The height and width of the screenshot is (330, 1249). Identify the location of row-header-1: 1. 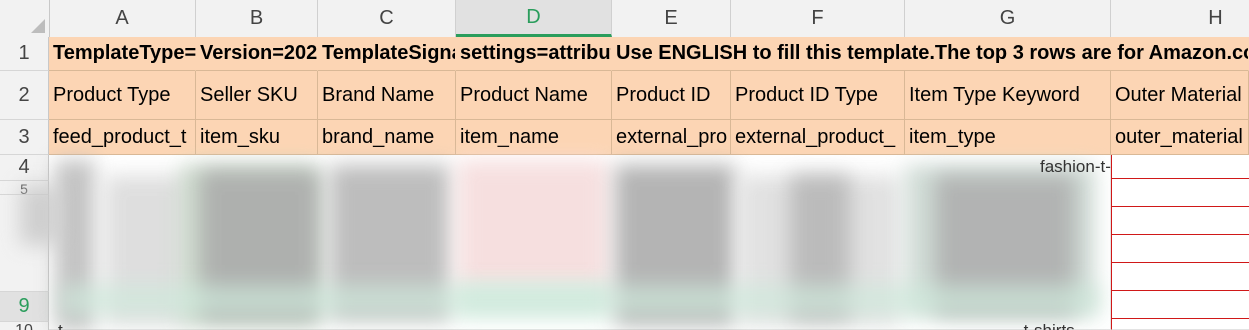
(24, 54).